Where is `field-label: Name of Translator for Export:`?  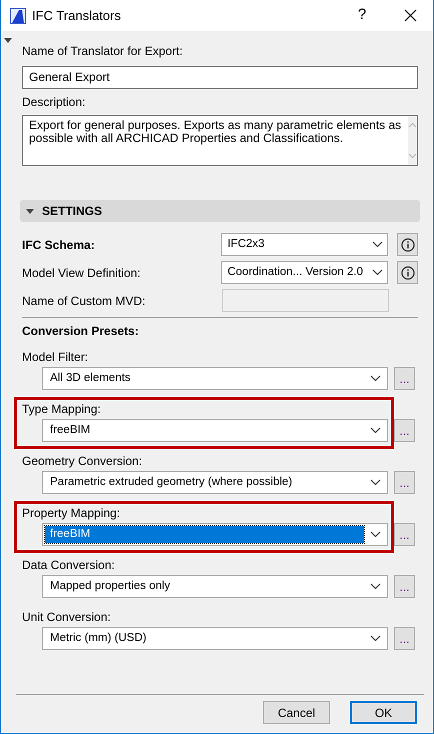
field-label: Name of Translator for Export: is located at coordinates (103, 51).